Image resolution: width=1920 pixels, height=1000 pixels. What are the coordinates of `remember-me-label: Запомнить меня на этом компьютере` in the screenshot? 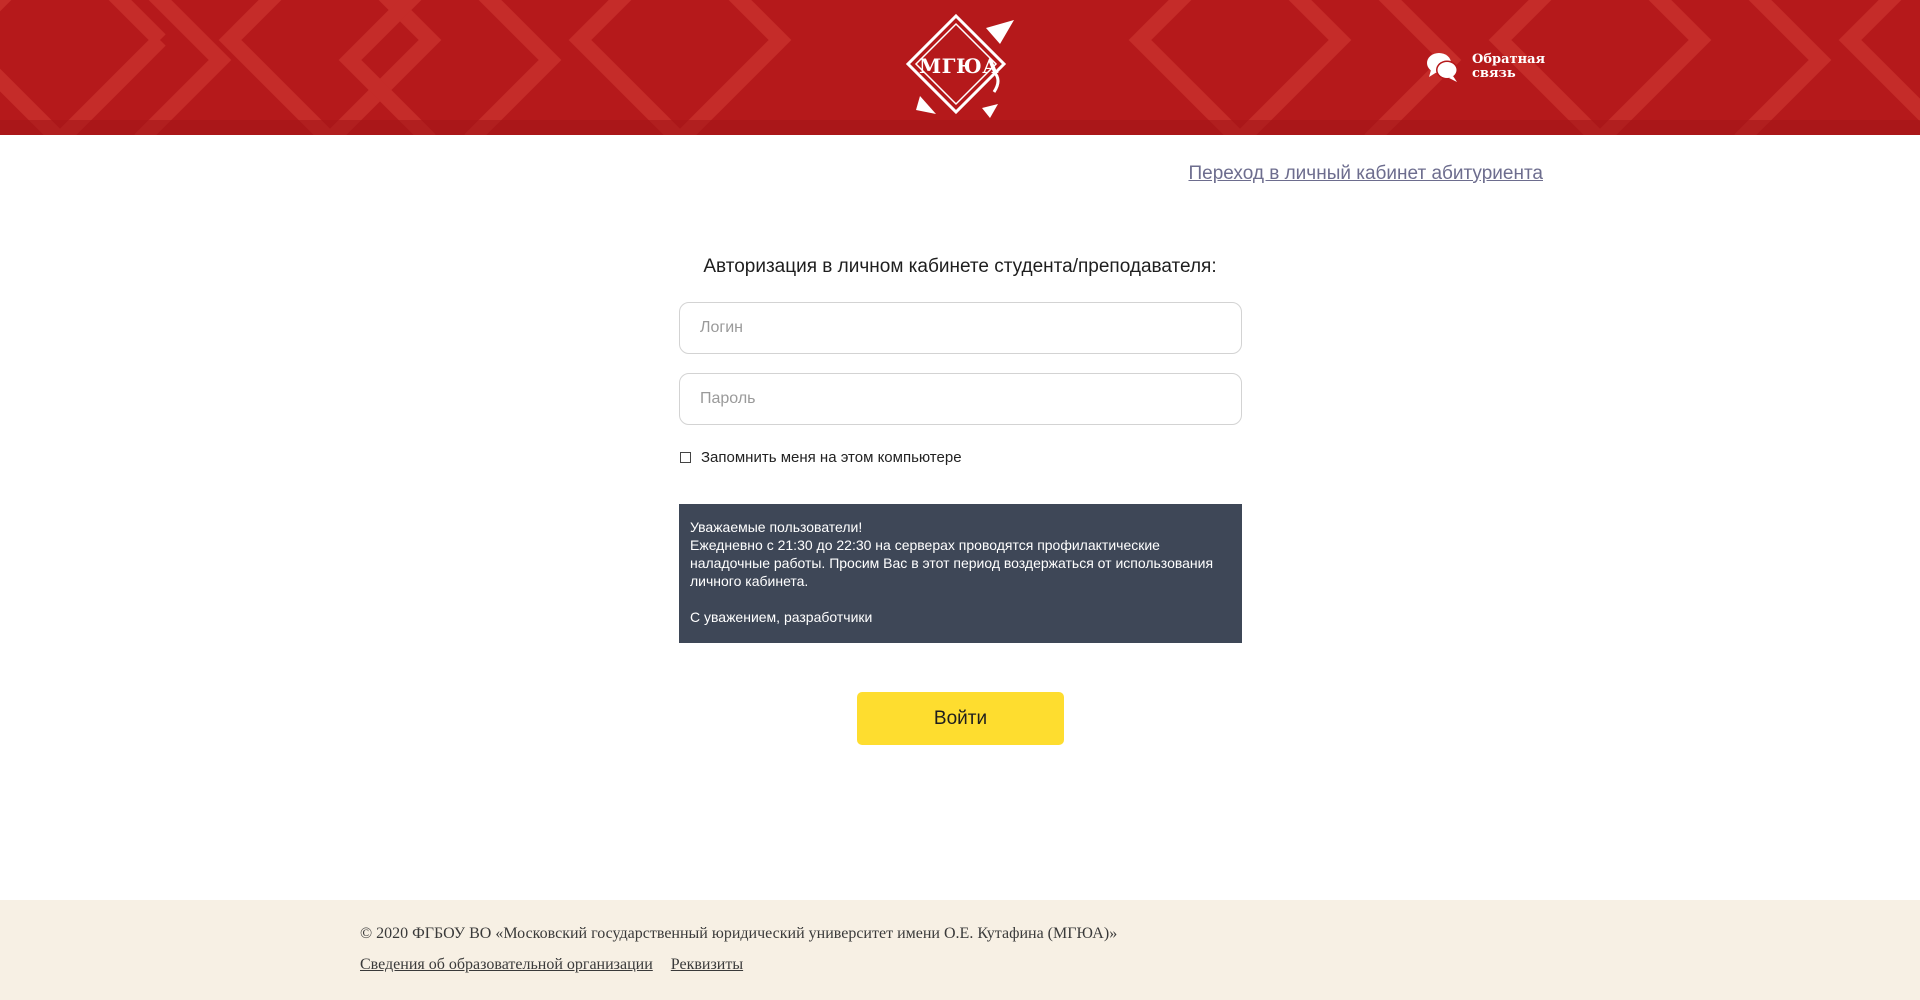 It's located at (831, 457).